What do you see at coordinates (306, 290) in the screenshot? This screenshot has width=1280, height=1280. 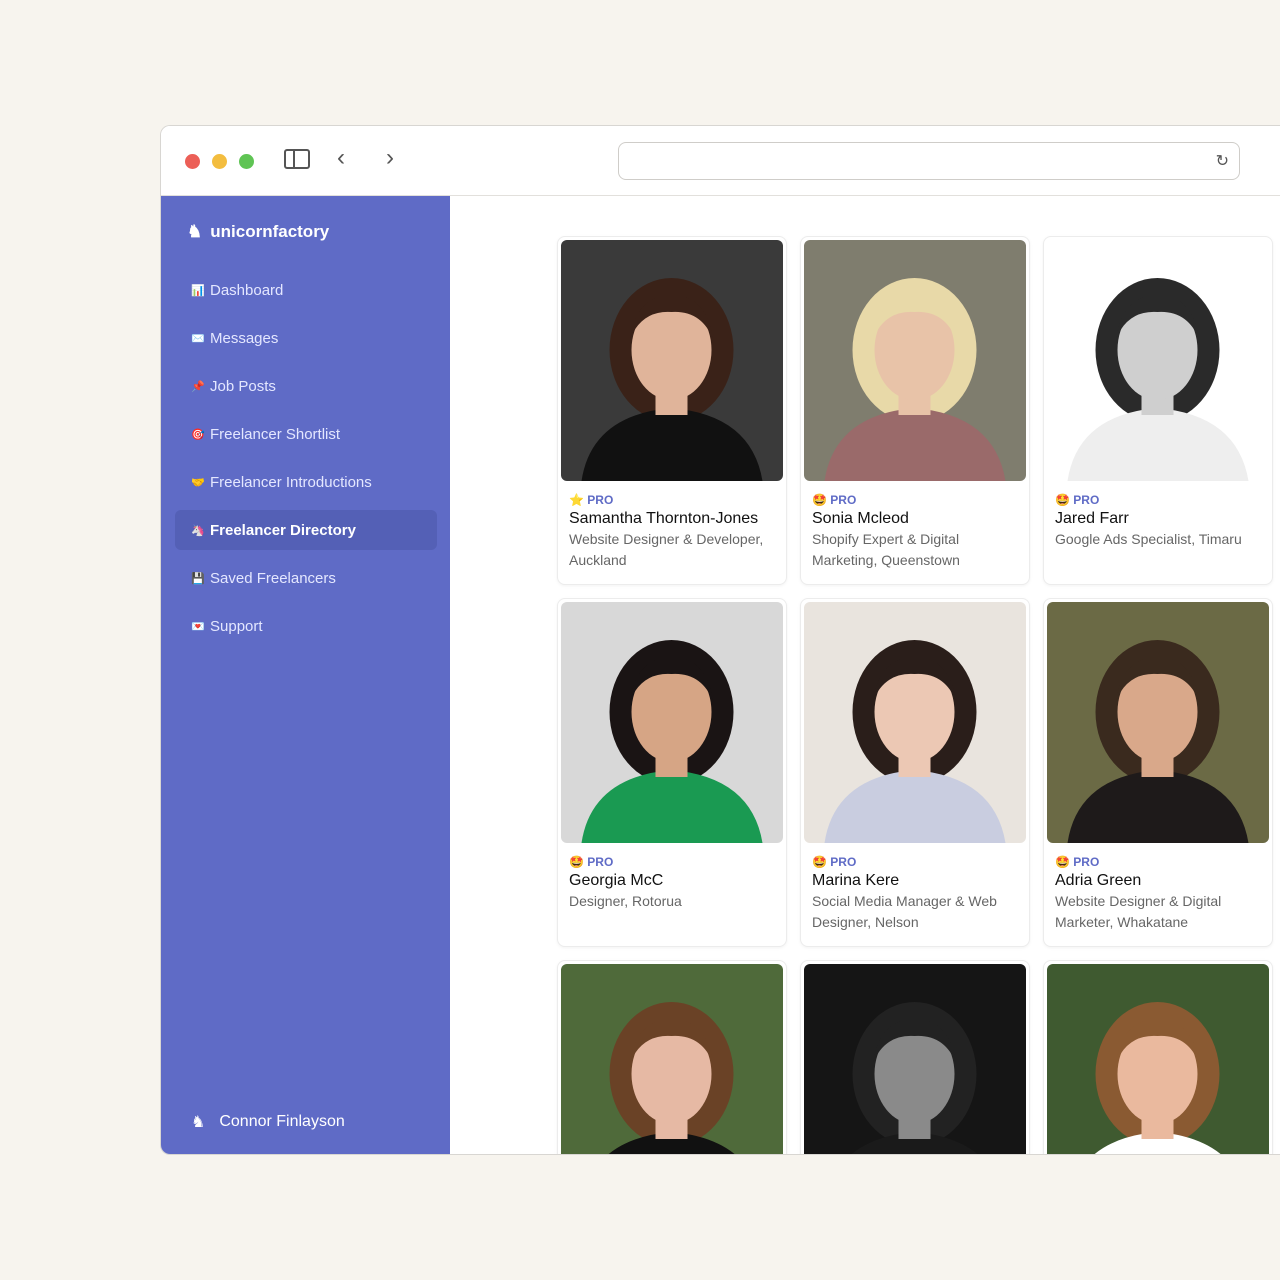 I see `sidebar-item-dashboard: 📊 Dashboard` at bounding box center [306, 290].